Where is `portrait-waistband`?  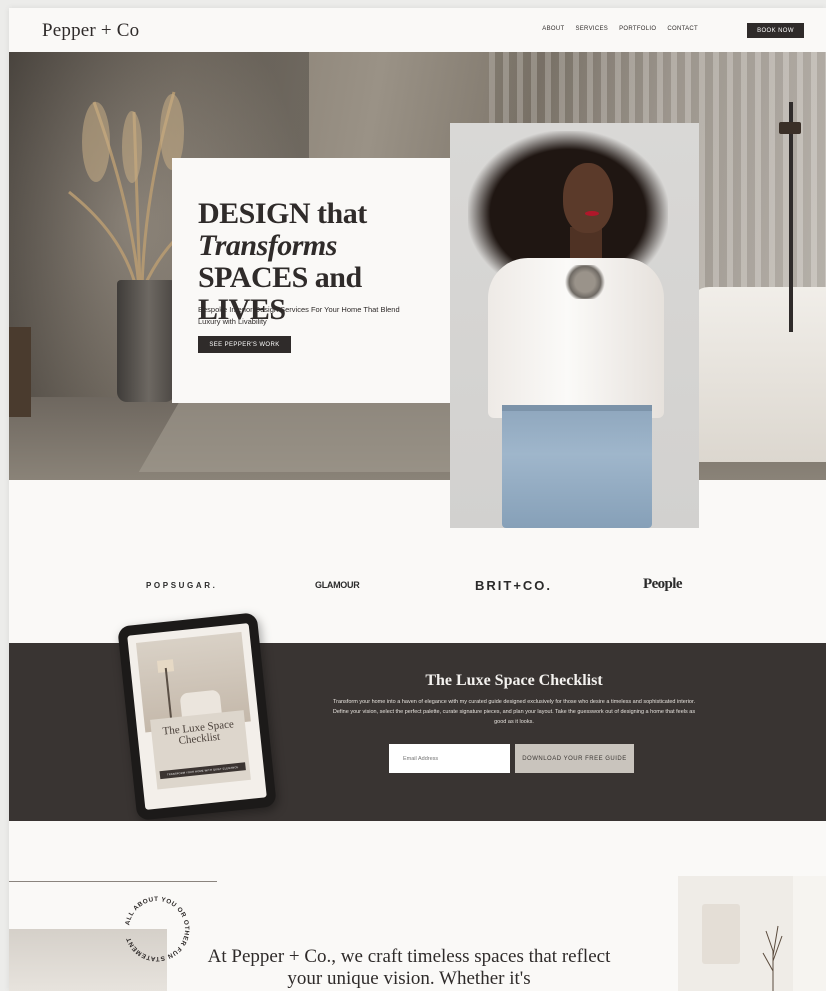 portrait-waistband is located at coordinates (577, 408).